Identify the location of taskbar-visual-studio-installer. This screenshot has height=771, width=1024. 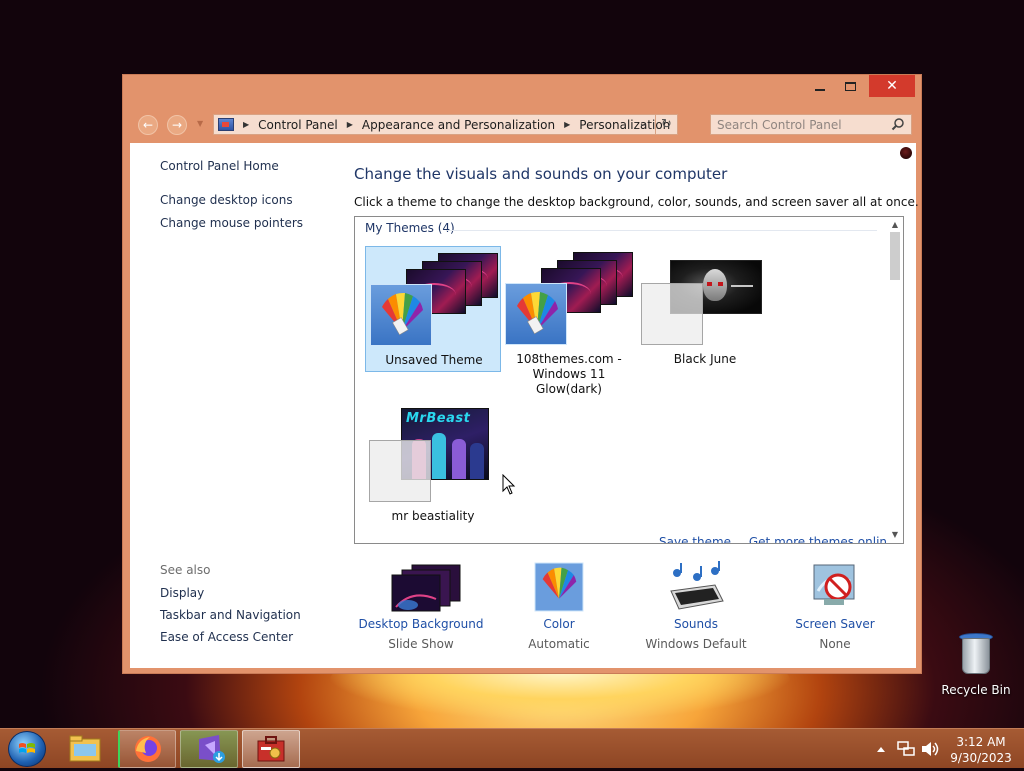
(209, 749).